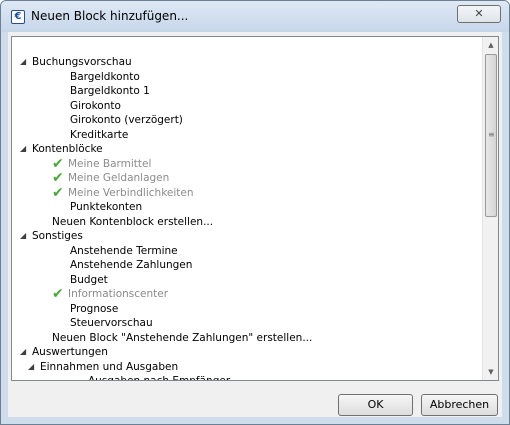 Image resolution: width=510 pixels, height=425 pixels. I want to click on tree-item-label: Einnahmen und Ausgaben, so click(109, 366).